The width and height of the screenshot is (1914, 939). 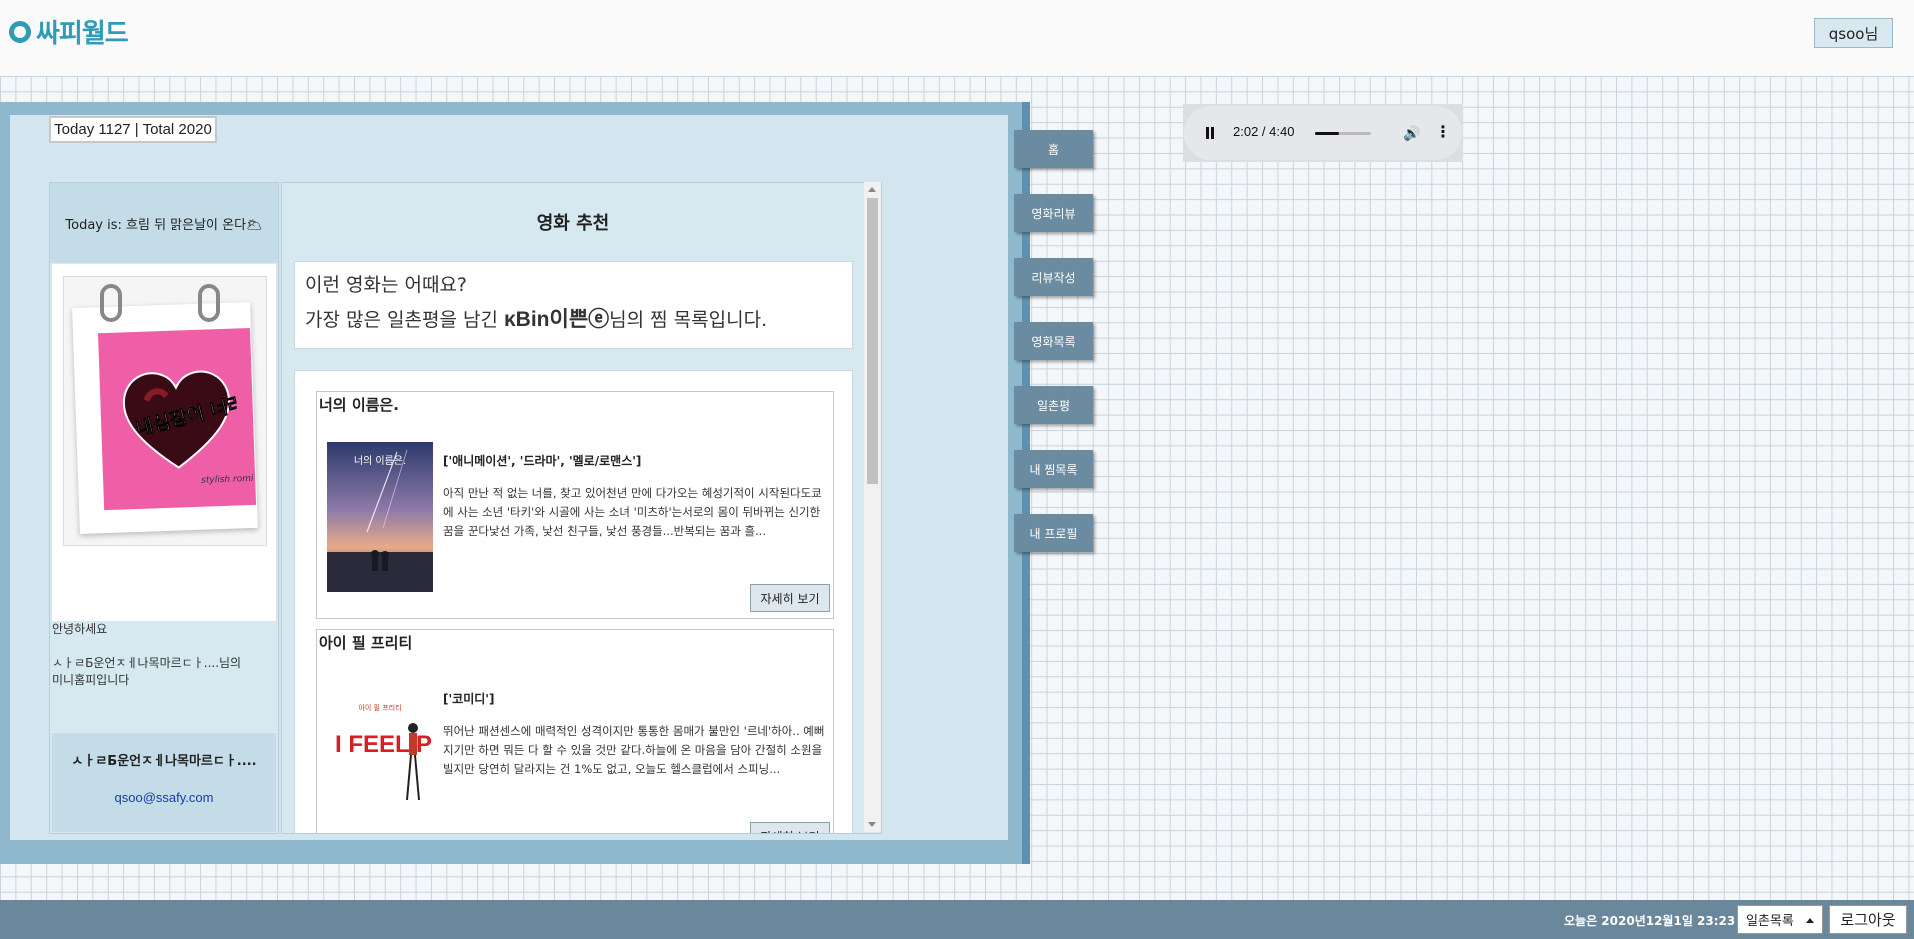 I want to click on tab-my-profile: 내 프로필, so click(x=1053, y=533).